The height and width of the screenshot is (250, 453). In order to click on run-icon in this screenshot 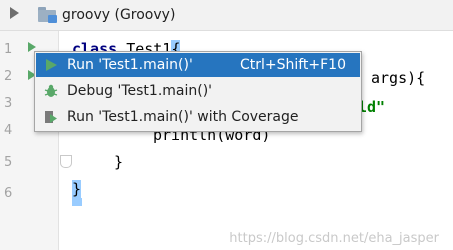, I will do `click(51, 65)`.